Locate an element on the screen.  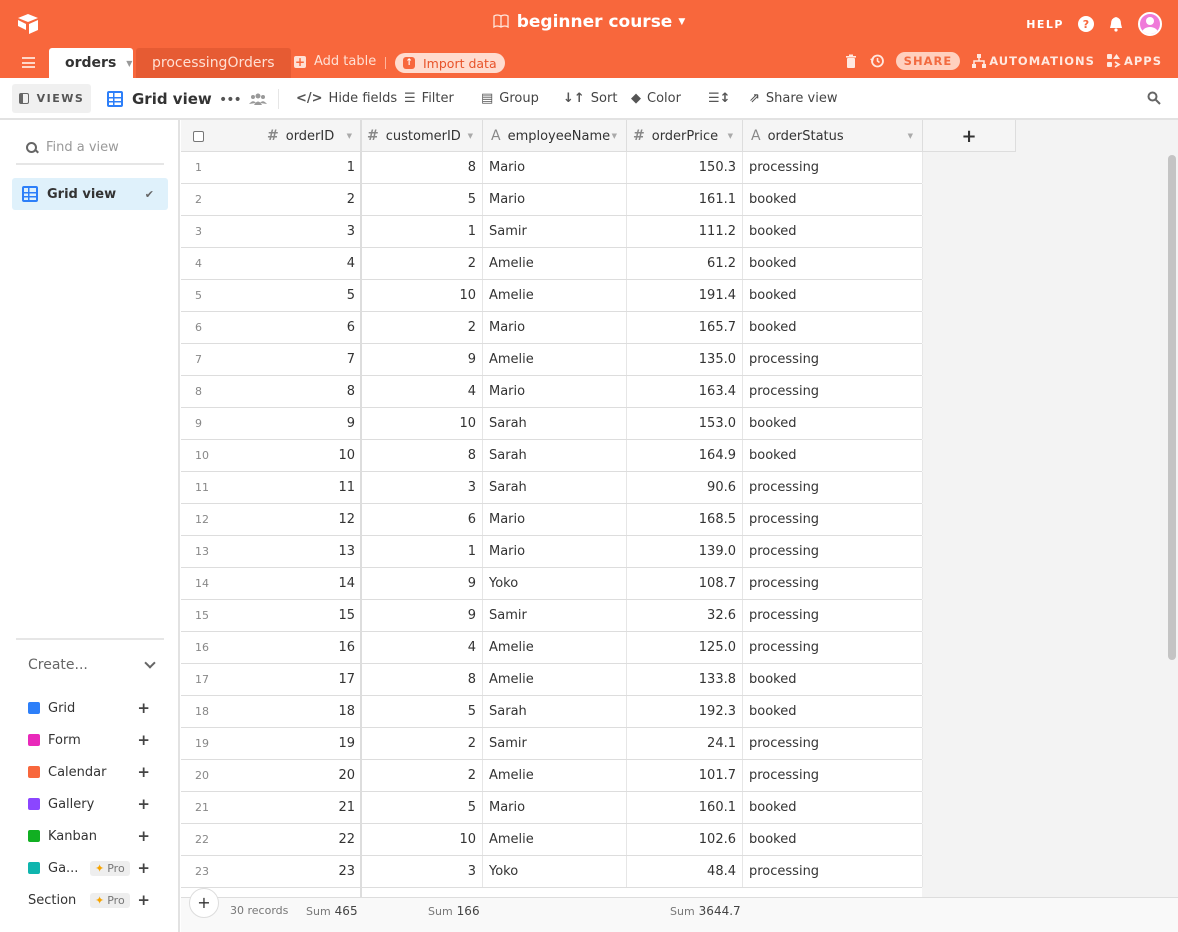
cell-customerid: 5 is located at coordinates (422, 199).